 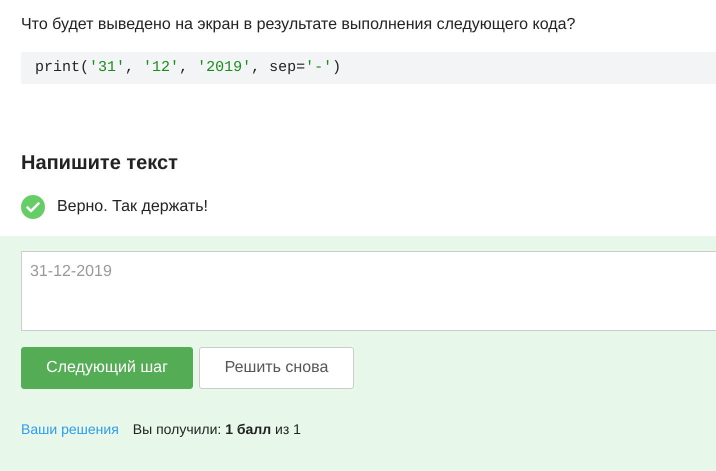 What do you see at coordinates (298, 25) in the screenshot?
I see `question-text: Что будет выведено на экран в результате выполнения следующего кода?` at bounding box center [298, 25].